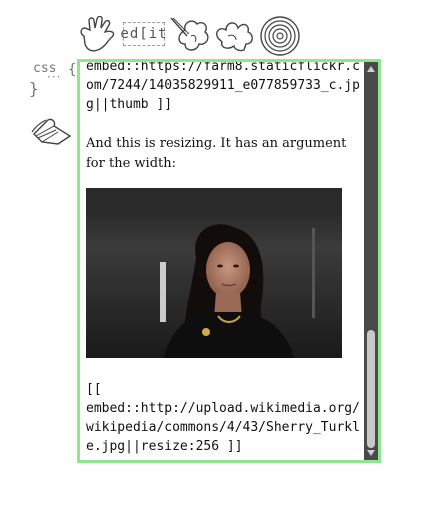 This screenshot has width=447, height=514. I want to click on book-icon, so click(53, 131).